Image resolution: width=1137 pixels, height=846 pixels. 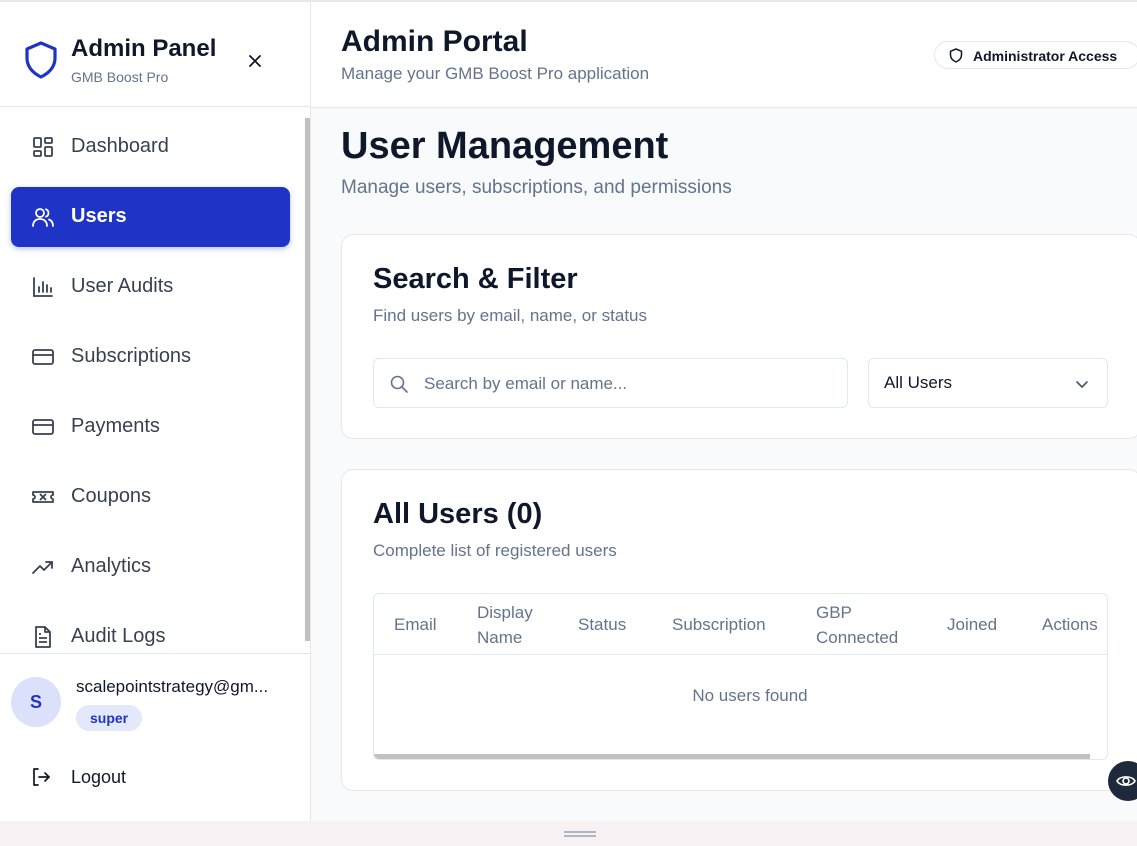 I want to click on access-badge-label: Administrator Access, so click(x=1045, y=56).